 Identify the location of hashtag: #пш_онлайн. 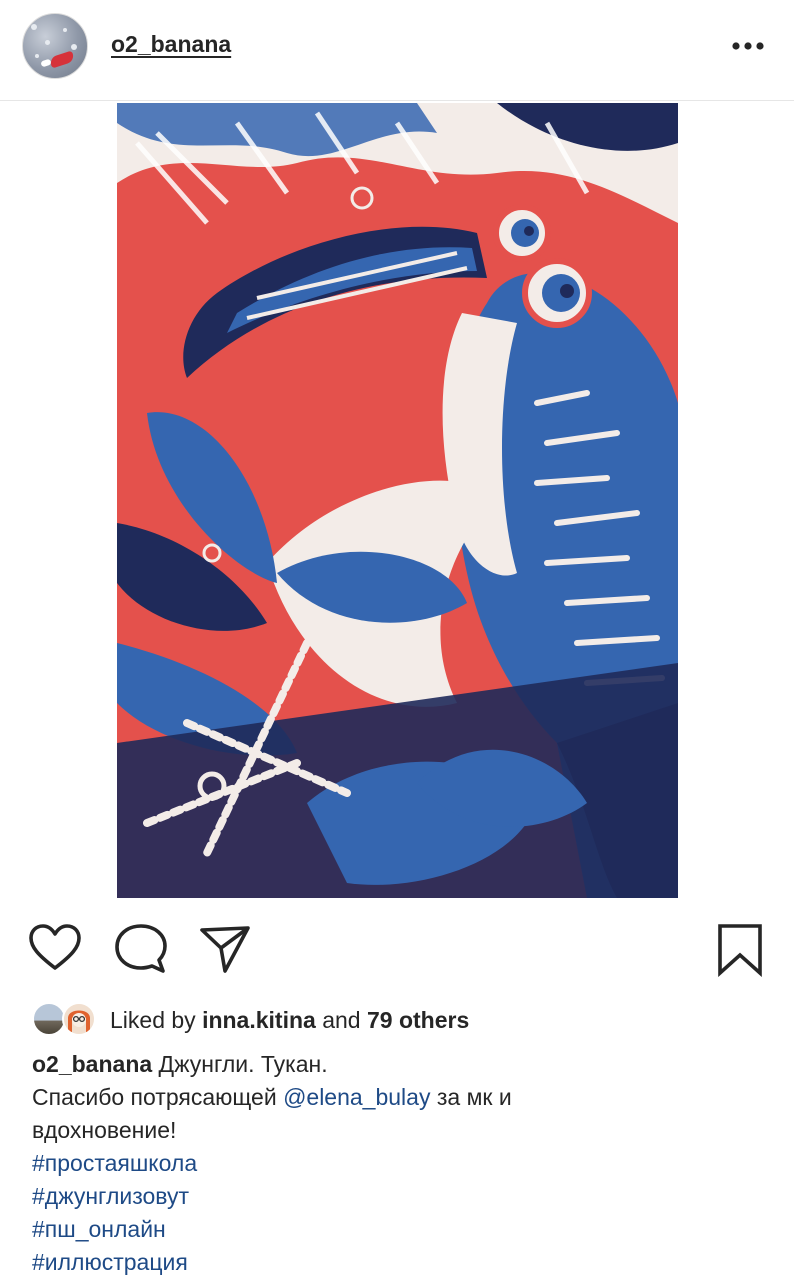
(397, 1229).